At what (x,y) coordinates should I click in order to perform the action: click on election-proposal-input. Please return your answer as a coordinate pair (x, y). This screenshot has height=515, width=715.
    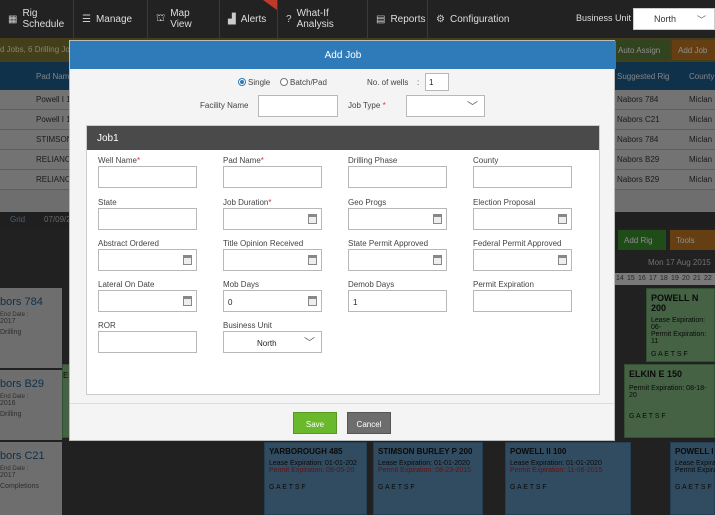
    Looking at the image, I should click on (522, 219).